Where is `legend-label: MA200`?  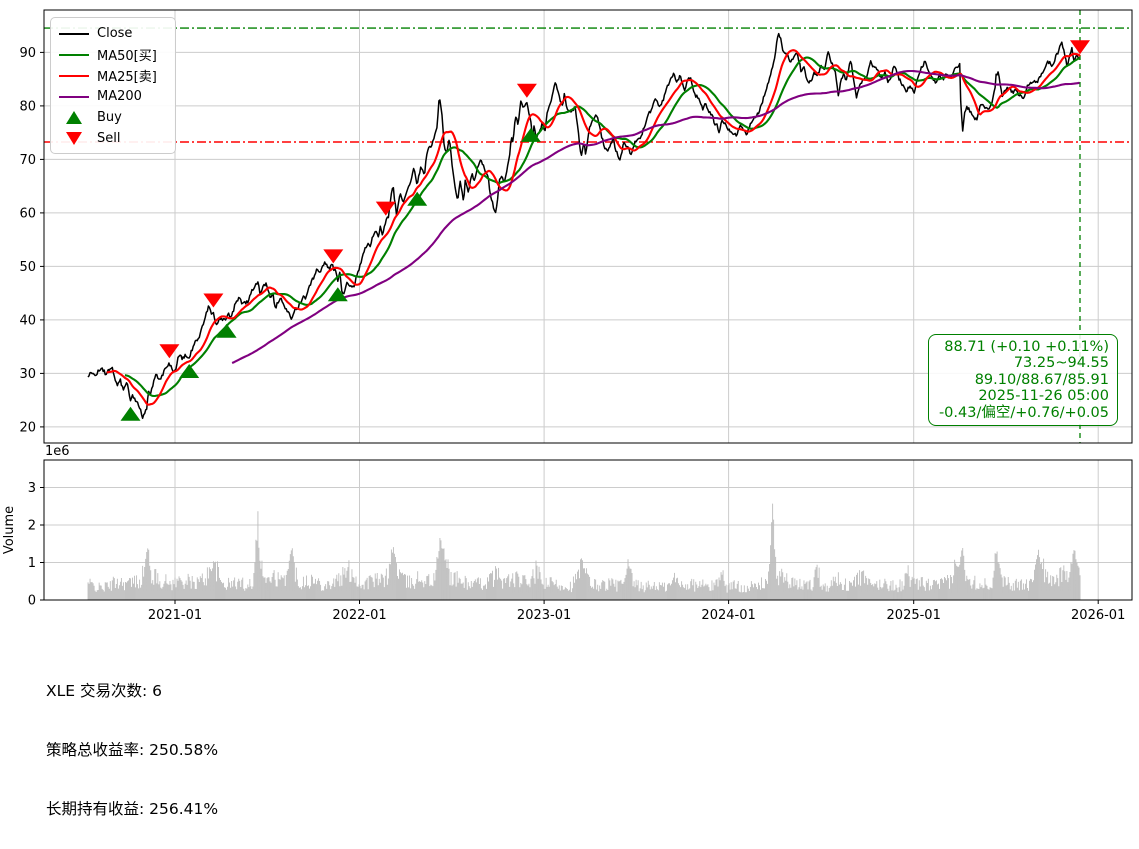 legend-label: MA200 is located at coordinates (119, 96).